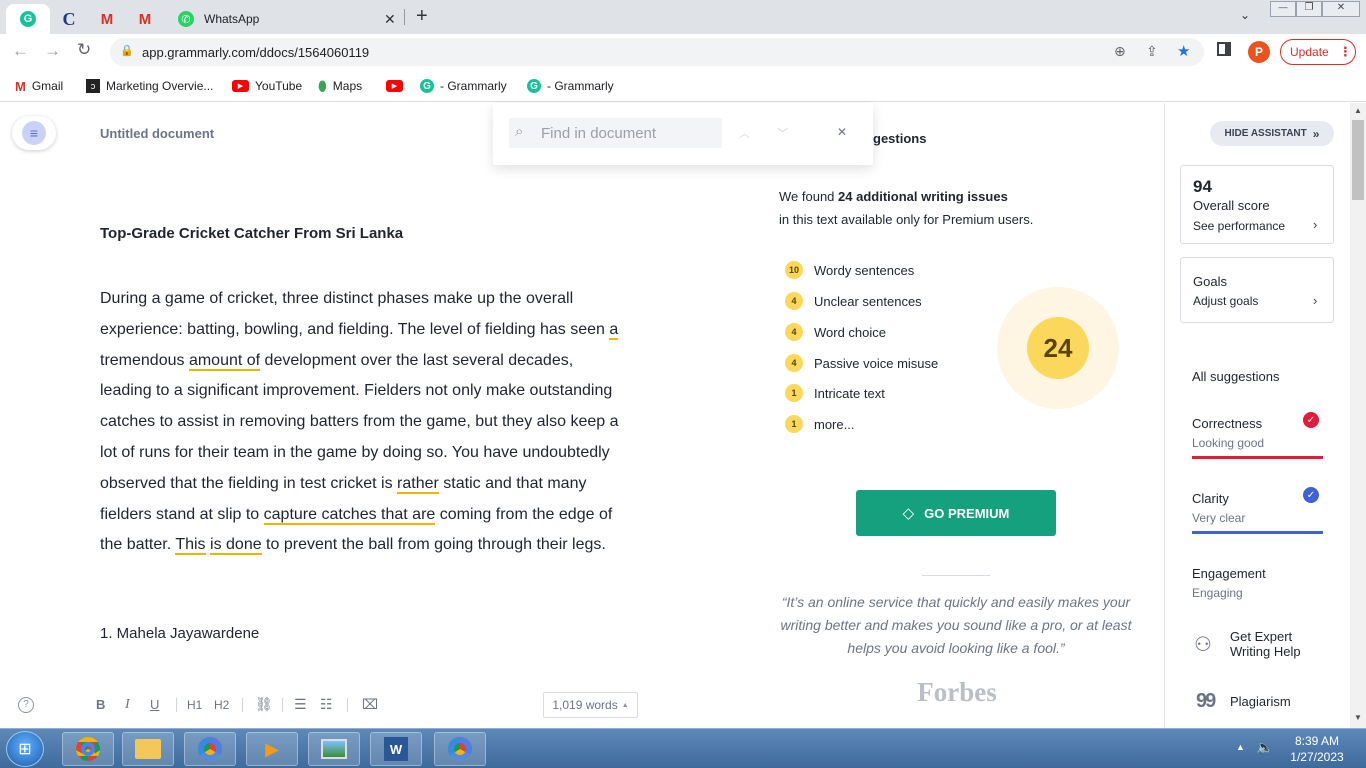 This screenshot has height=768, width=1366. Describe the element at coordinates (1239, 226) in the screenshot. I see `see-performance-link: See performance` at that location.